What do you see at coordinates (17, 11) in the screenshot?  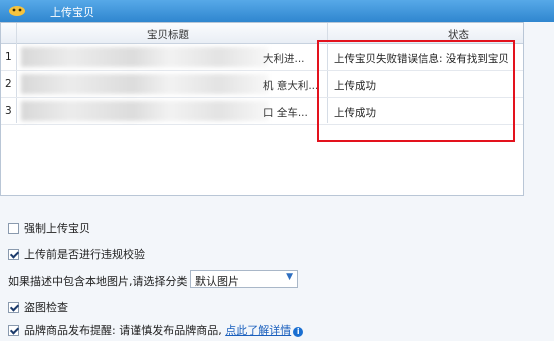 I see `app-logo-icon` at bounding box center [17, 11].